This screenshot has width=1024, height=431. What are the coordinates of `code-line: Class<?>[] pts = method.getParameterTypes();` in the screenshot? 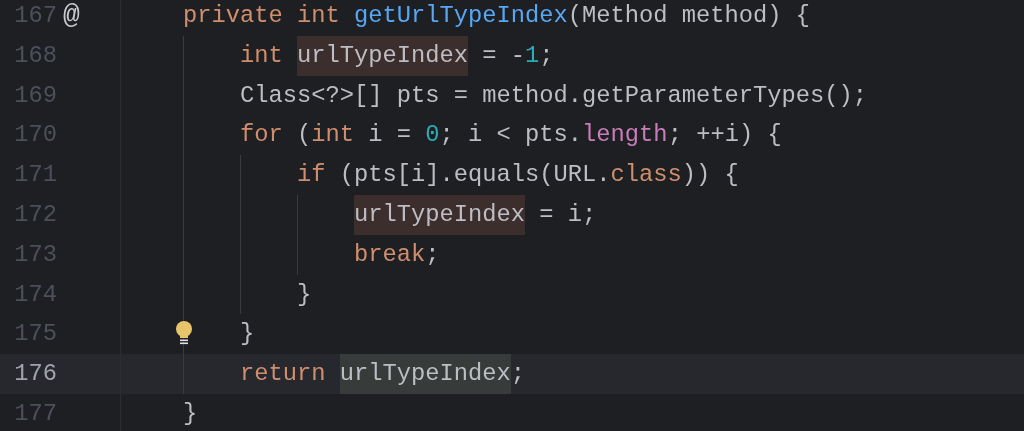 It's located at (497, 95).